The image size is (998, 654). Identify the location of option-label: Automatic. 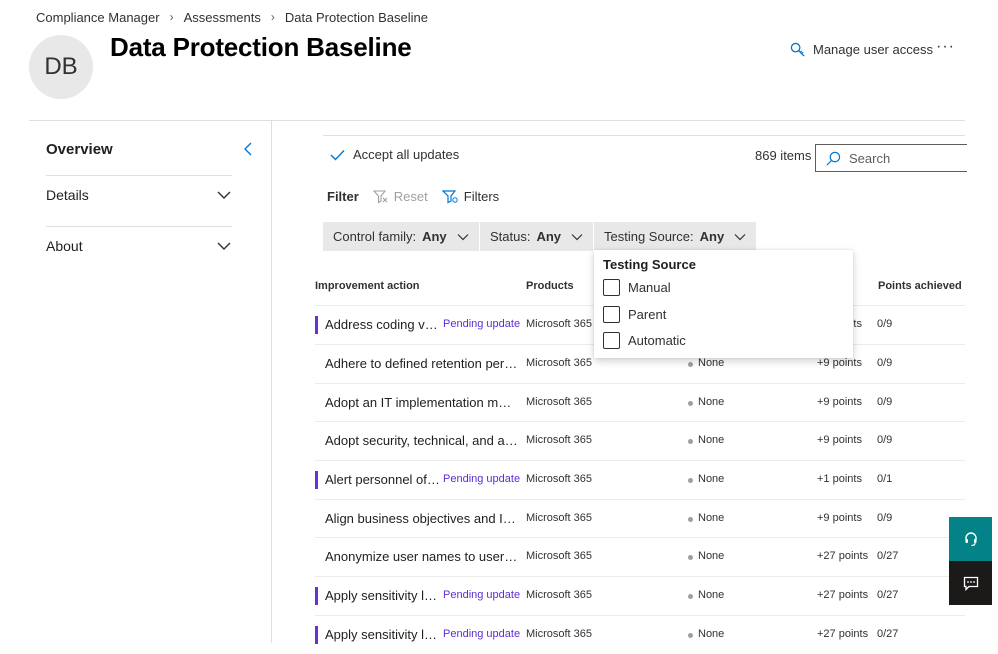
(657, 340).